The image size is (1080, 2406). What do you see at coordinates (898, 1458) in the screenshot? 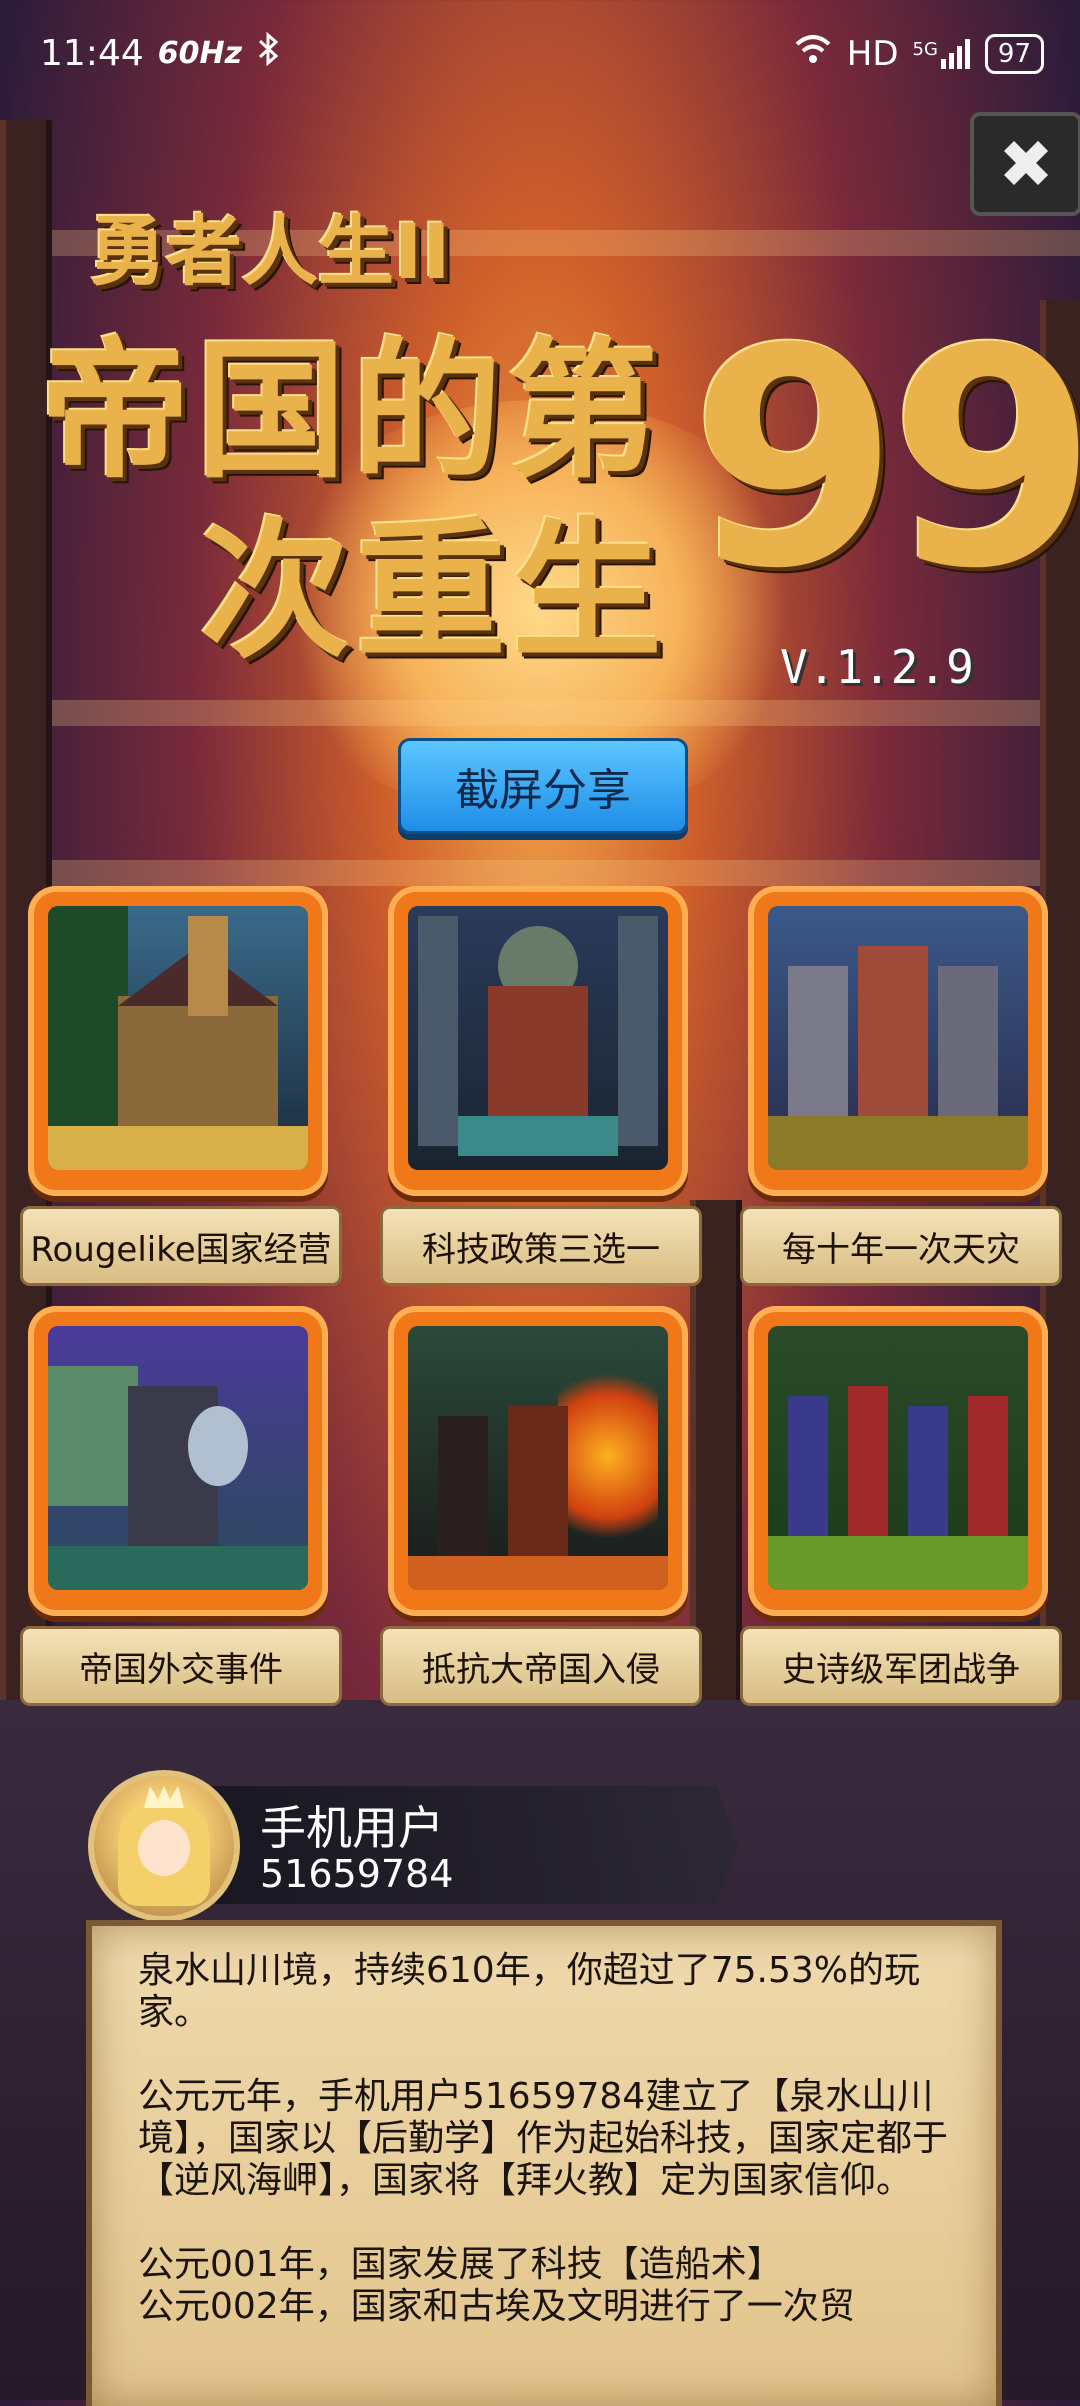
I see `army-march-image` at bounding box center [898, 1458].